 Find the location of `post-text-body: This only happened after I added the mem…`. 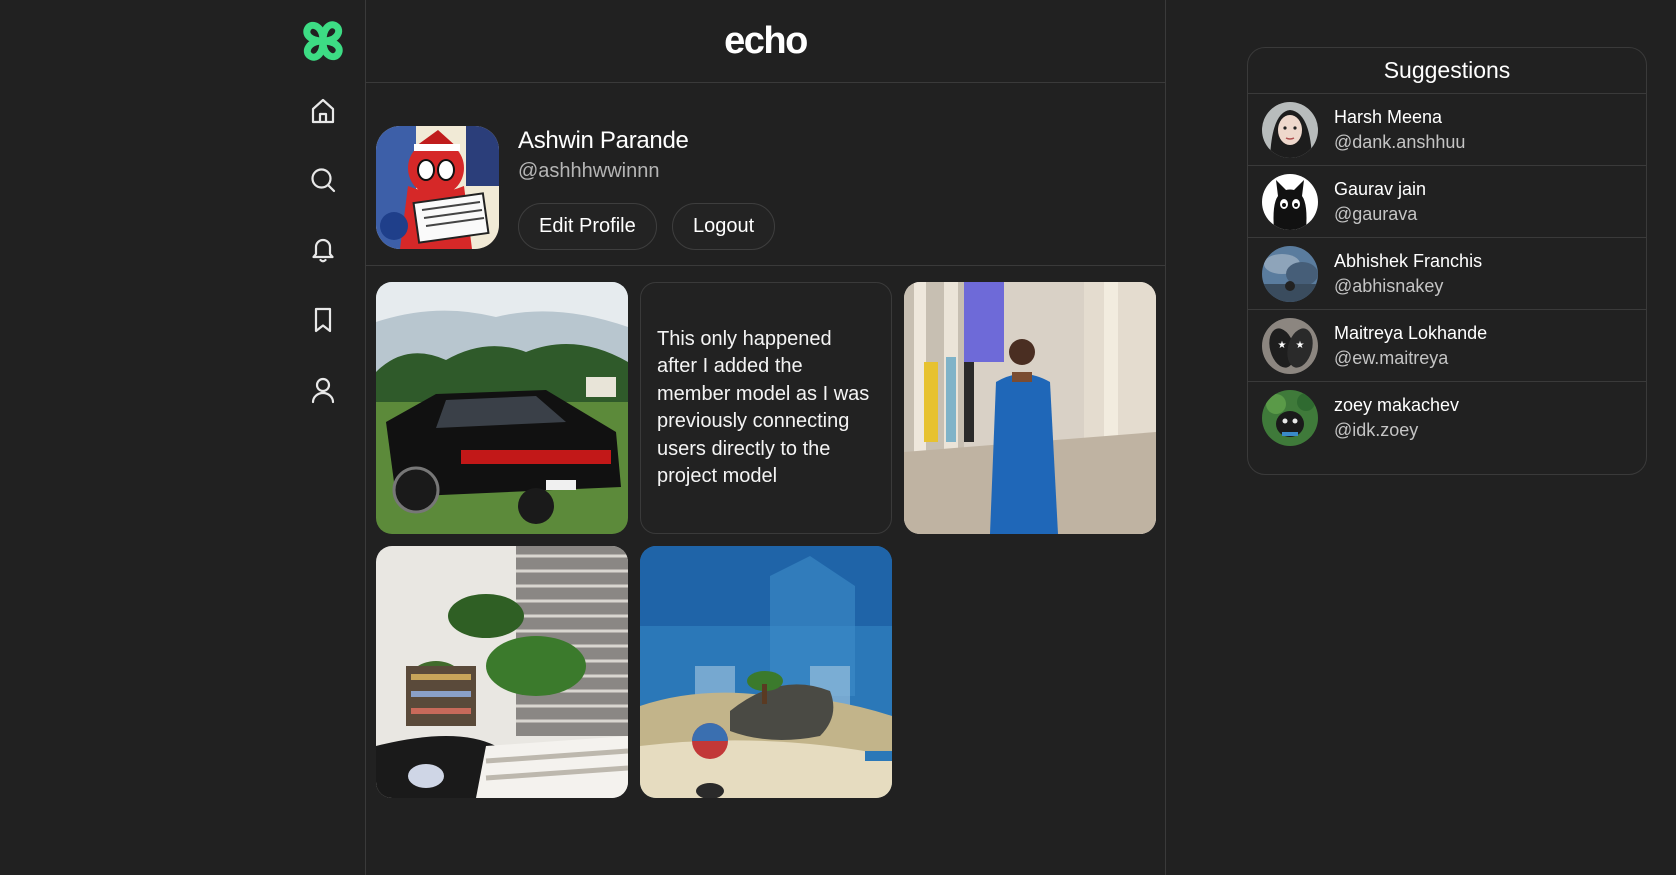

post-text-body: This only happened after I added the mem… is located at coordinates (763, 407).